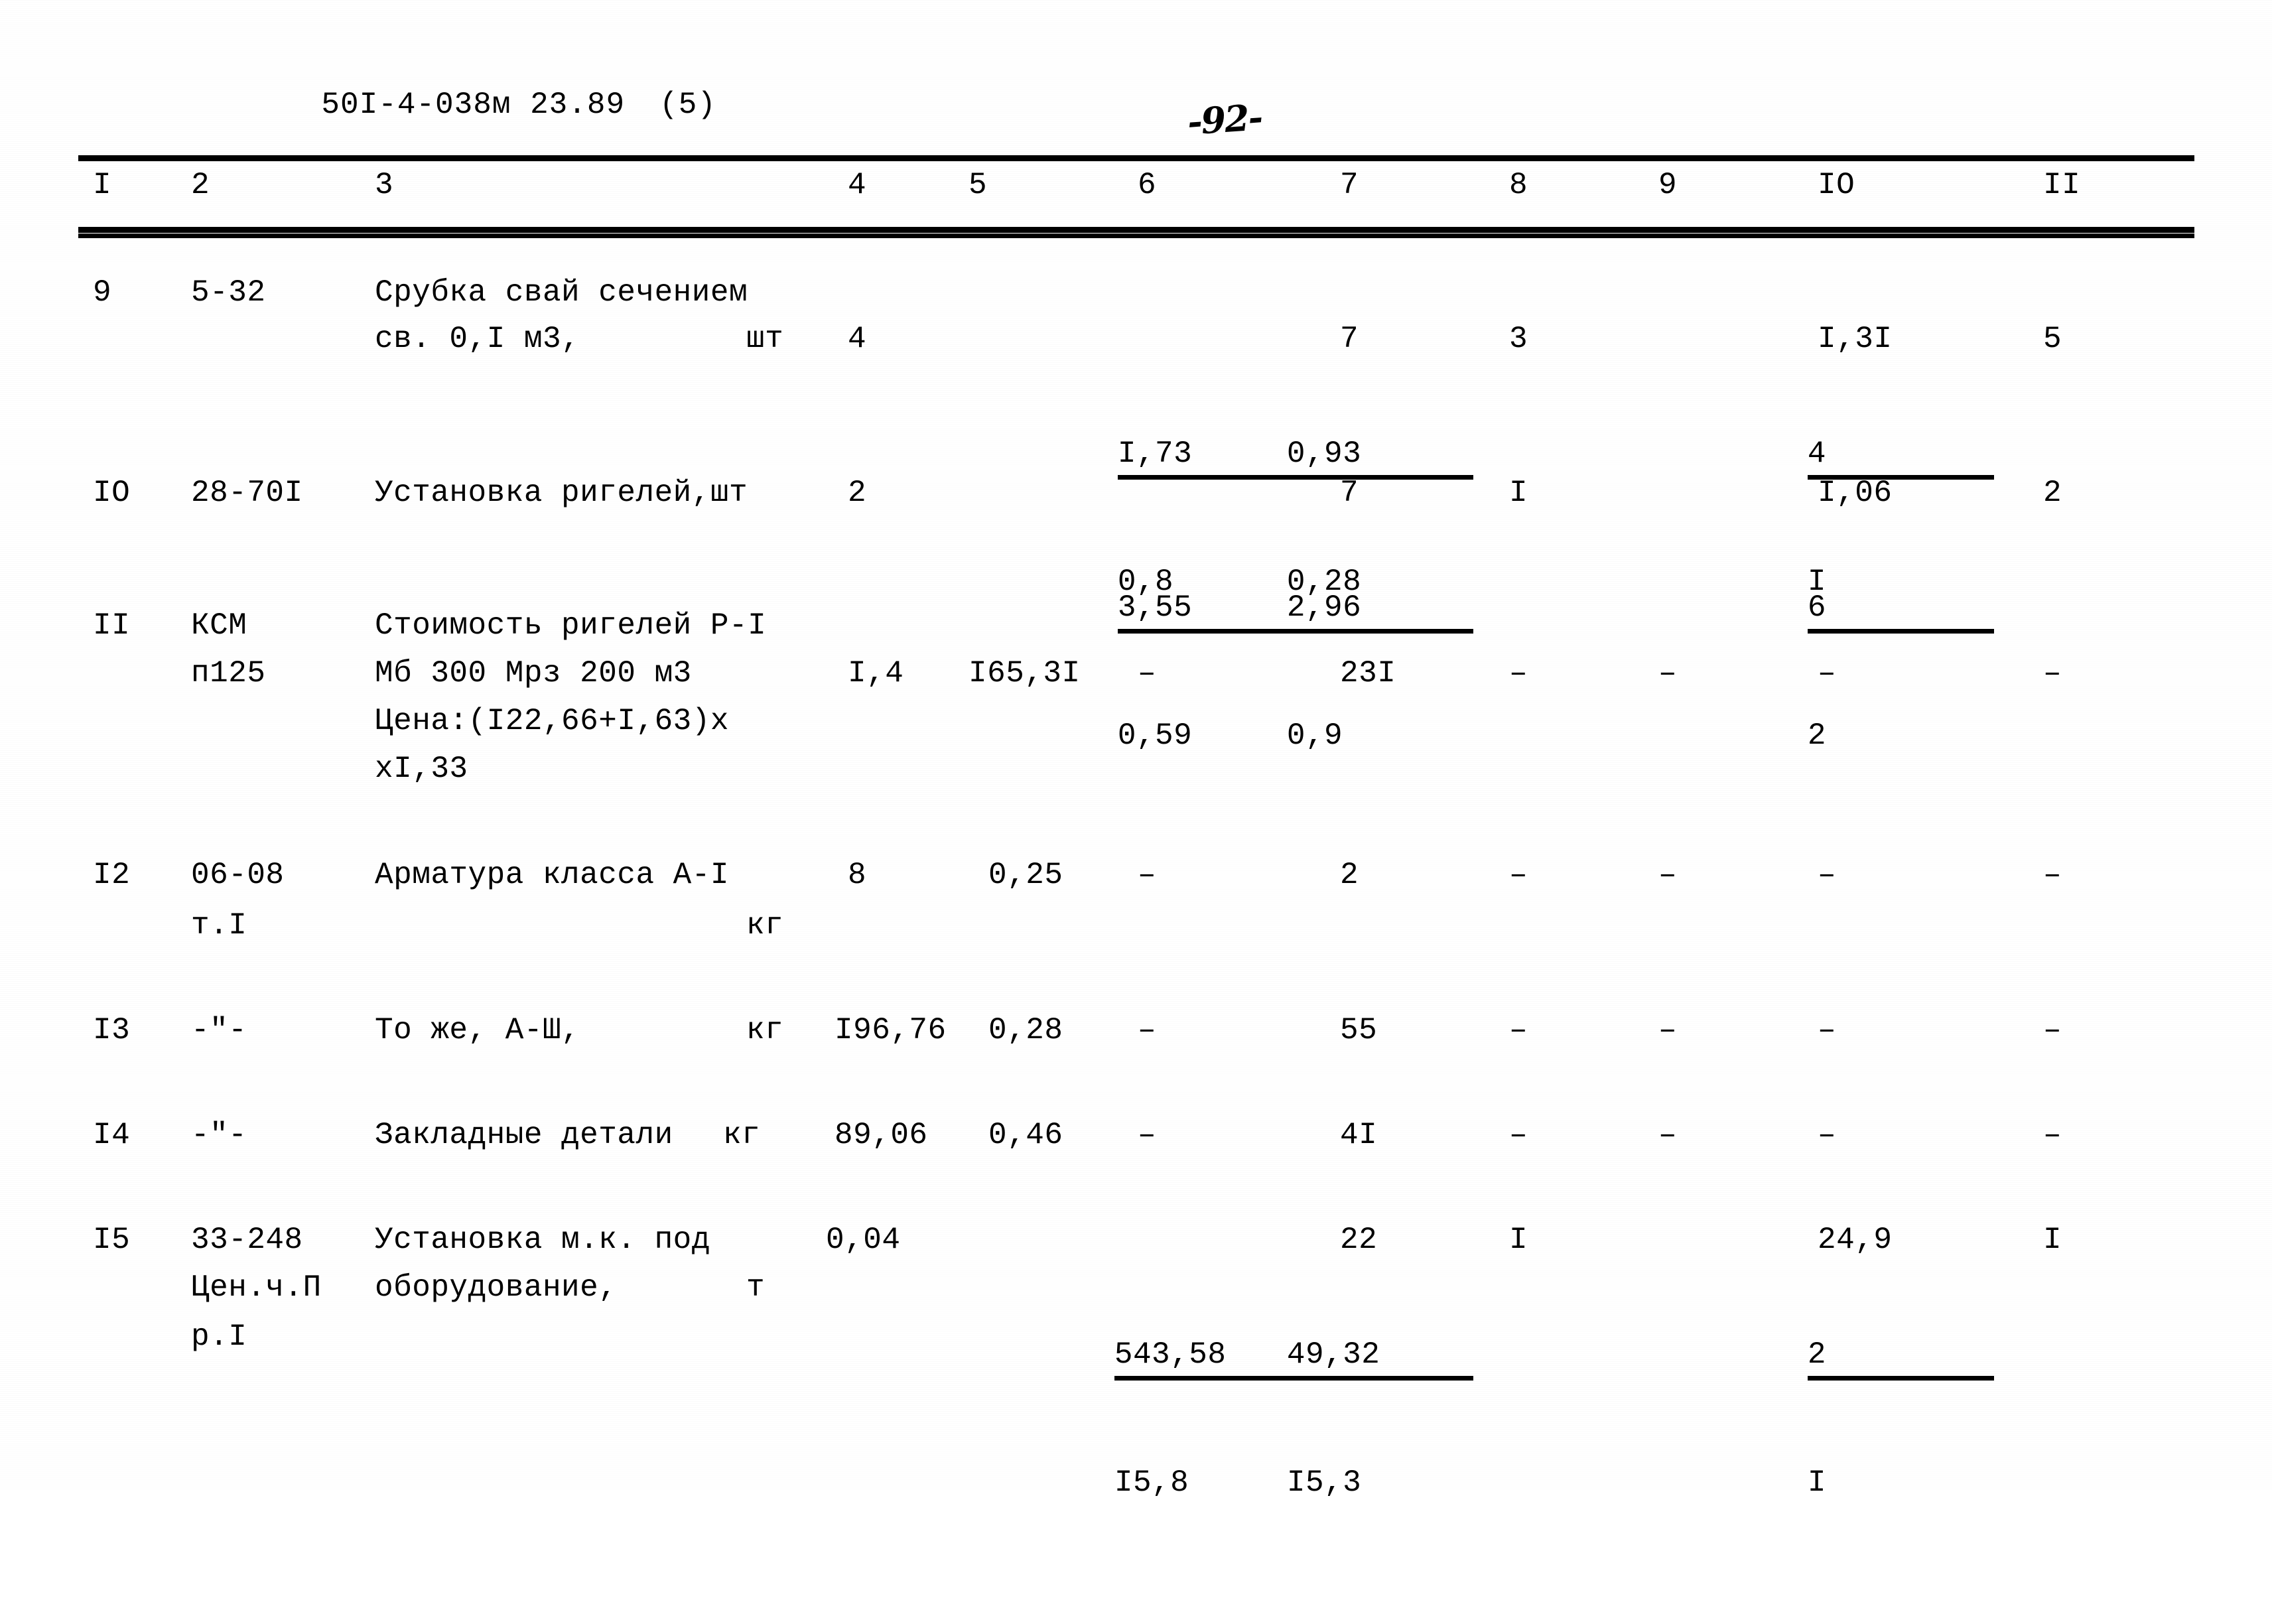 Image resolution: width=2272 pixels, height=1624 pixels. What do you see at coordinates (1025, 875) in the screenshot?
I see `row-col5: 0,25` at bounding box center [1025, 875].